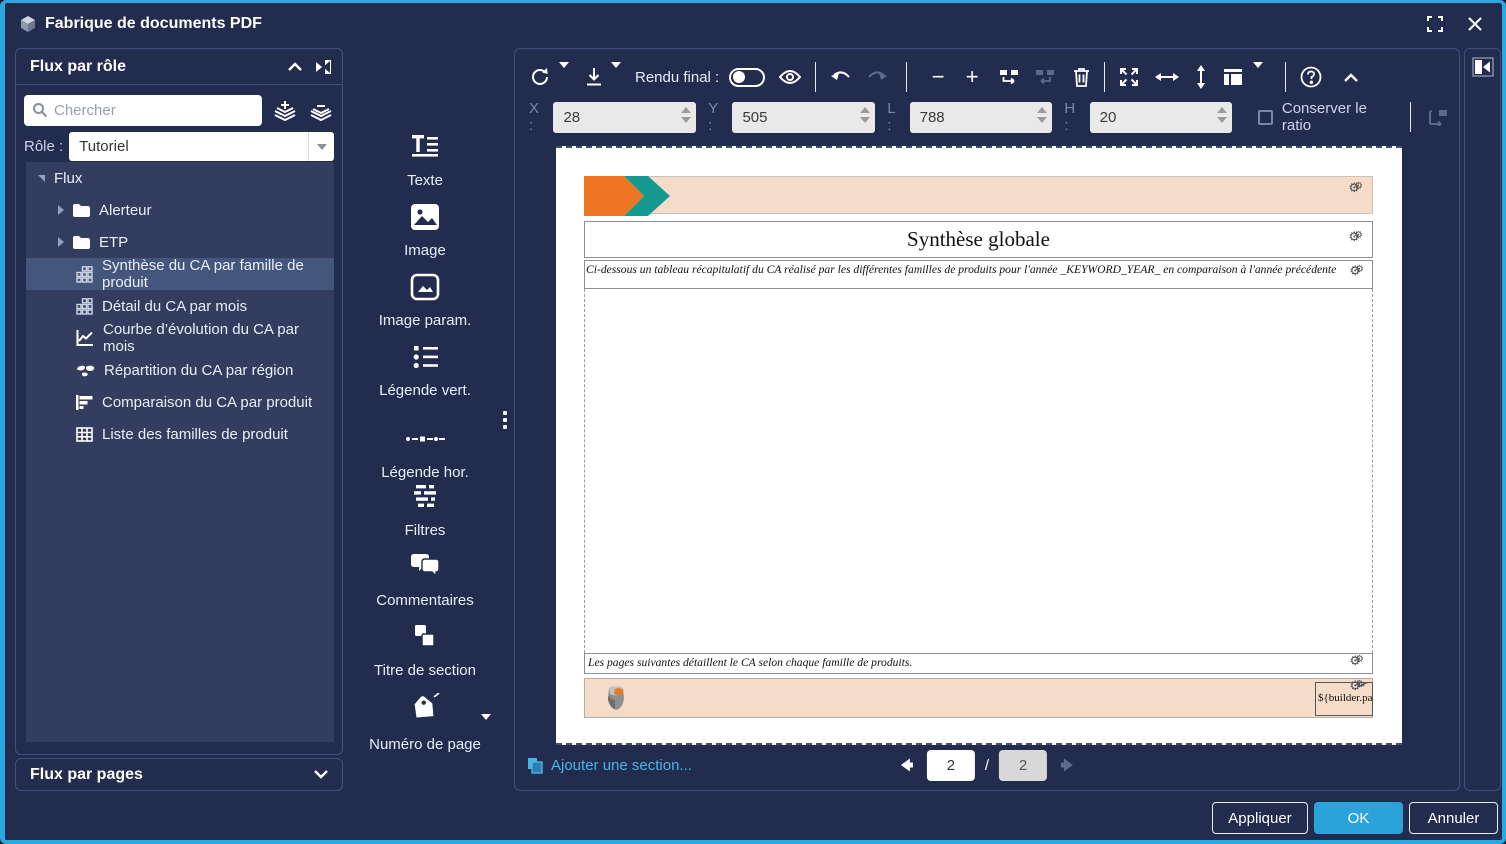  What do you see at coordinates (804, 117) in the screenshot?
I see `y-input` at bounding box center [804, 117].